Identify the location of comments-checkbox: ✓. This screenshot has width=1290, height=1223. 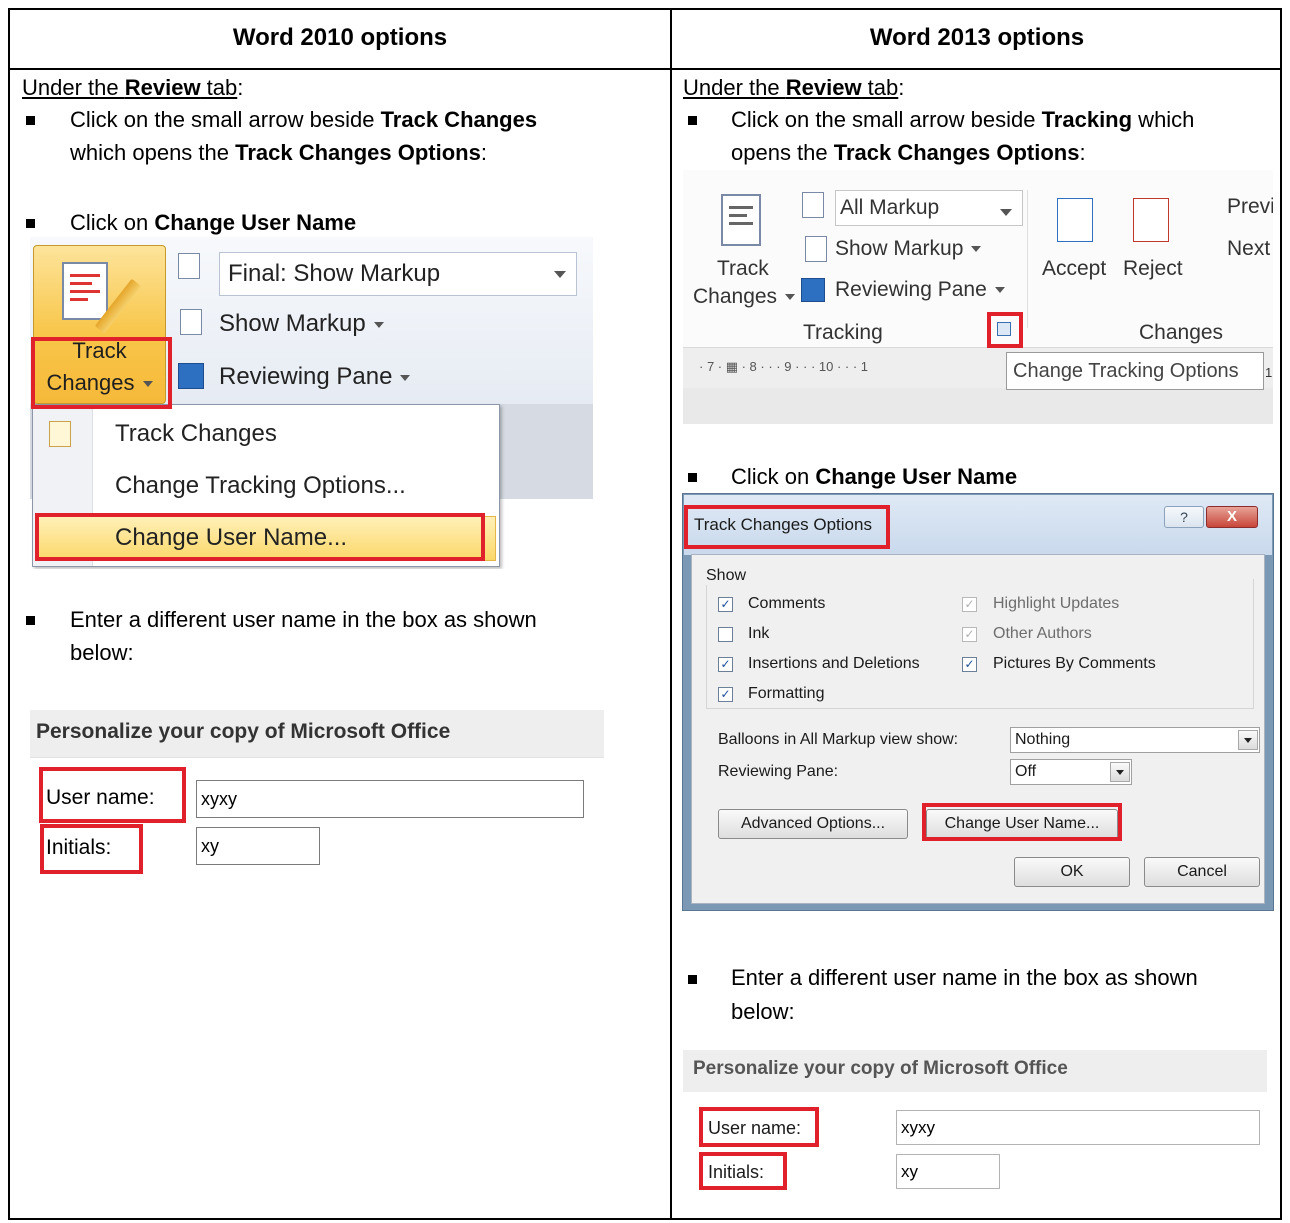
(725, 604).